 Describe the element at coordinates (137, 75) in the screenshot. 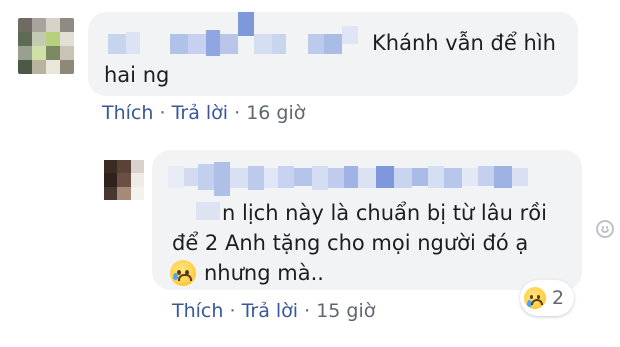

I see `comment-text: hai ng` at that location.